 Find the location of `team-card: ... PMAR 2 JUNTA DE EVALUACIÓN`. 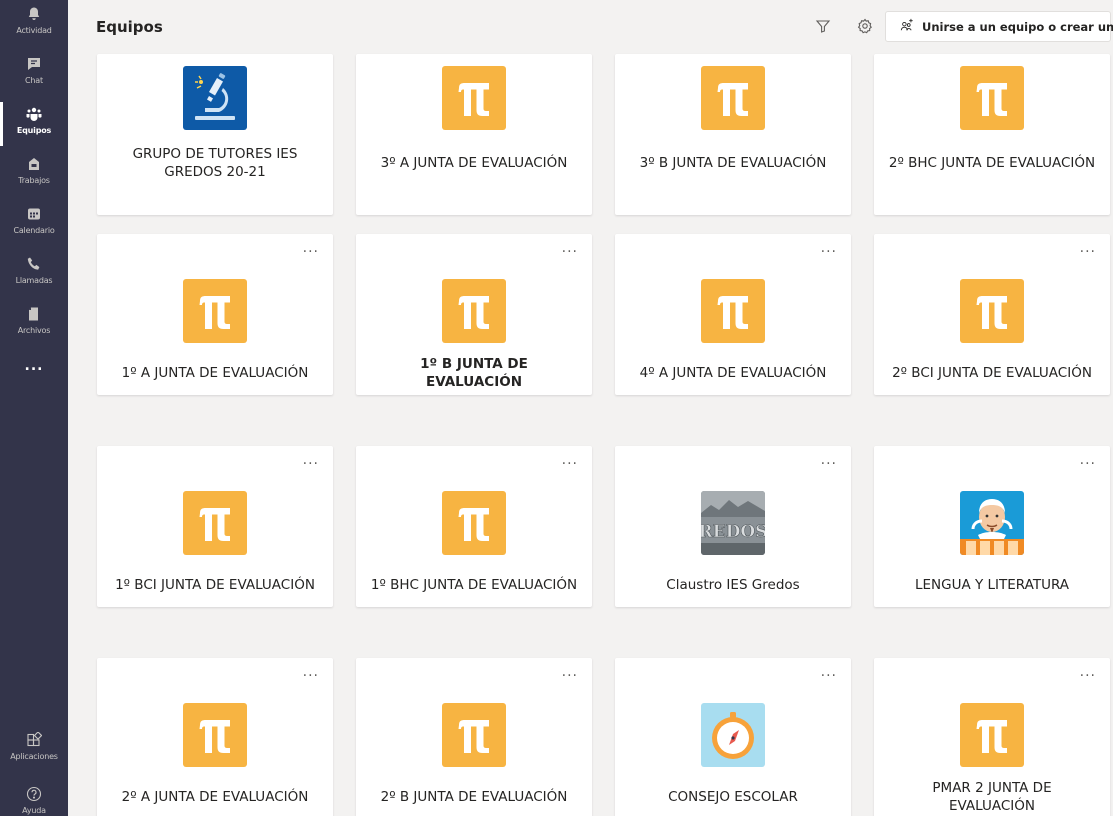

team-card: ... PMAR 2 JUNTA DE EVALUACIÓN is located at coordinates (992, 737).